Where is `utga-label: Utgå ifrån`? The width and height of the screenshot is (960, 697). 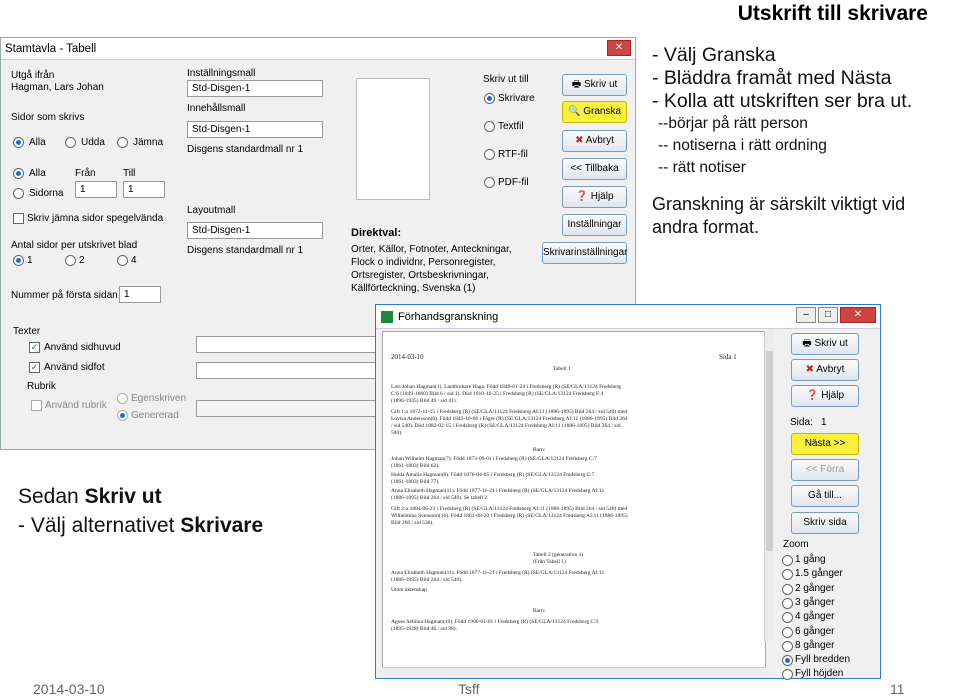 utga-label: Utgå ifrån is located at coordinates (33, 75).